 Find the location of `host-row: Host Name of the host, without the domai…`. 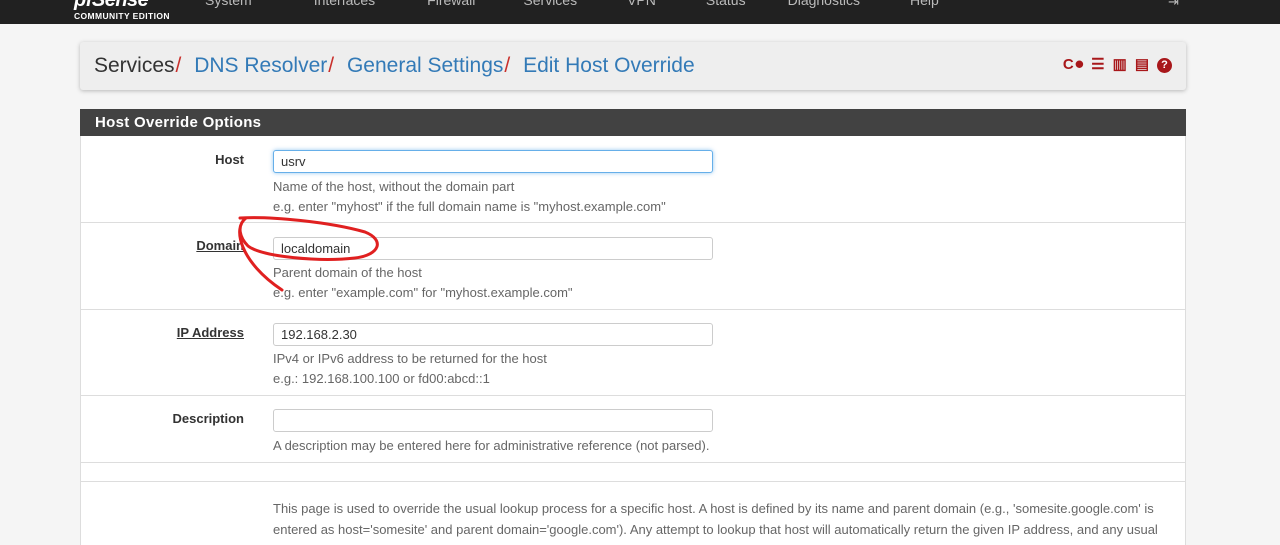

host-row: Host Name of the host, without the domai… is located at coordinates (633, 179).